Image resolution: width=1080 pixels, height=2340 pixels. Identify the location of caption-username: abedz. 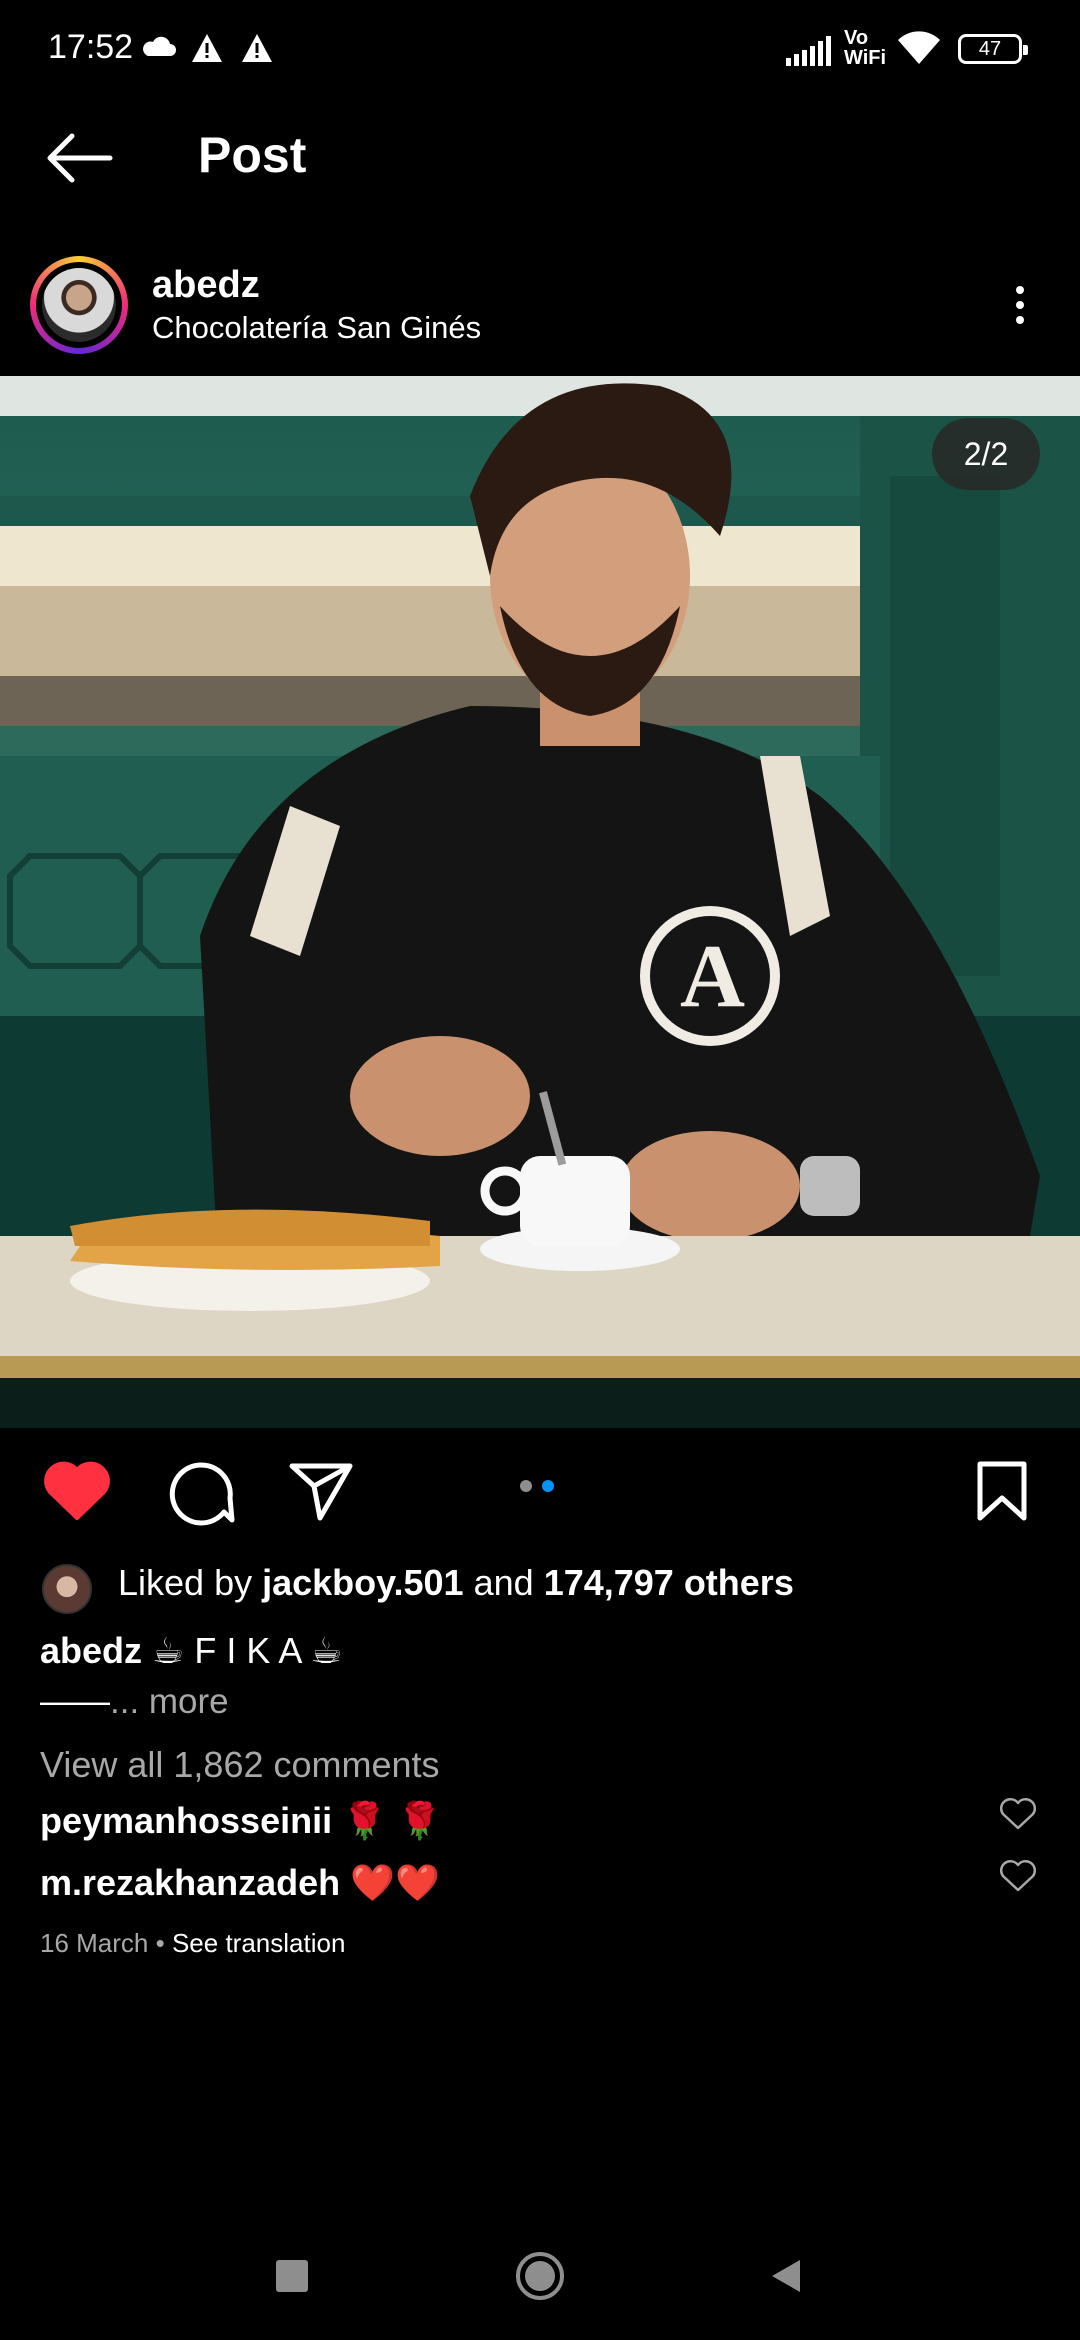
(91, 1650).